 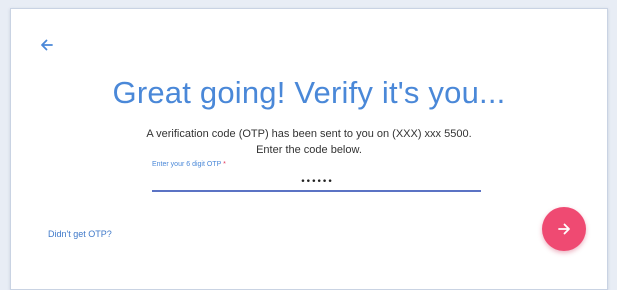 I want to click on arrow-left-icon, so click(x=47, y=45).